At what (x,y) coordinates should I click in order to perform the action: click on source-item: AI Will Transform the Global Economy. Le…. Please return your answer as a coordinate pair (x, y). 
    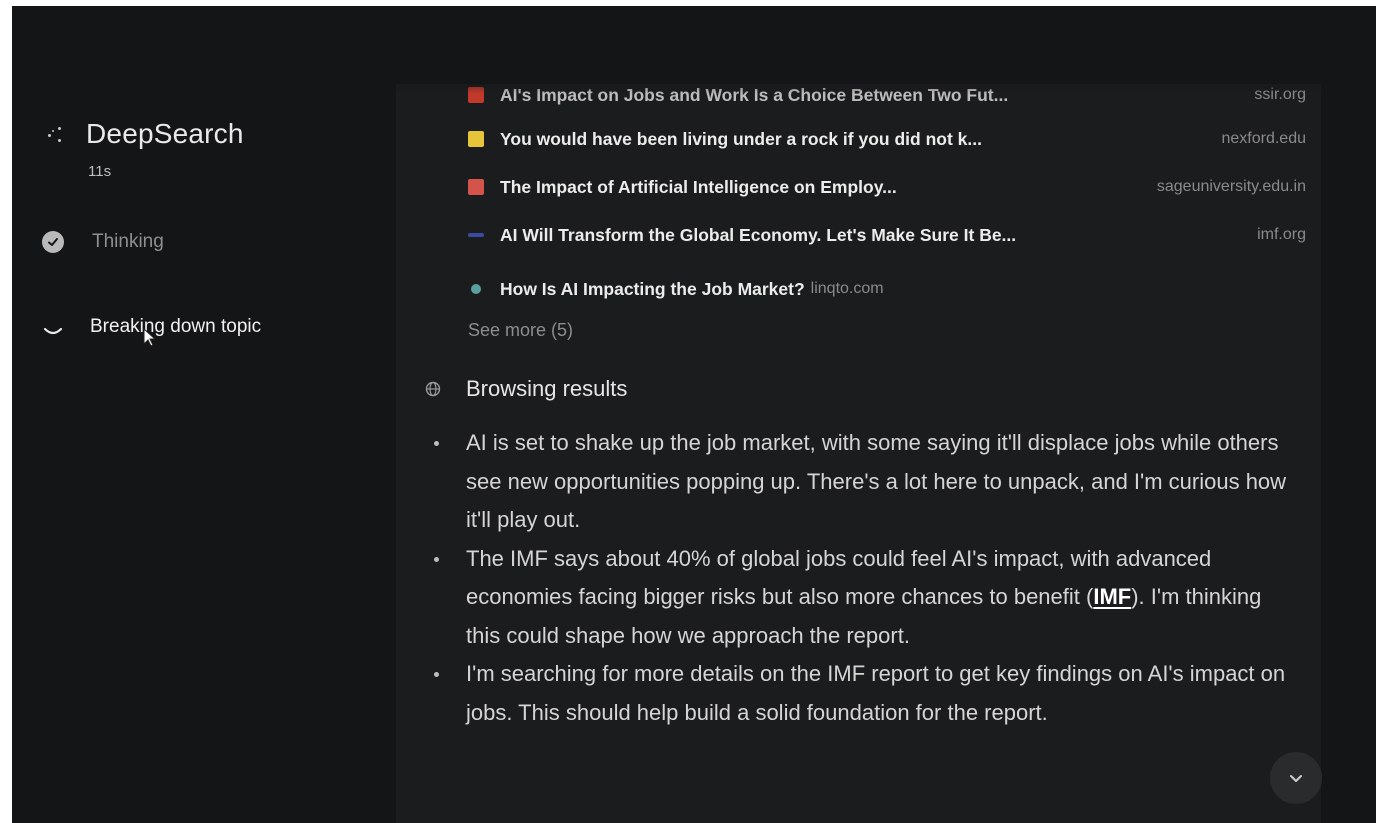
    Looking at the image, I should click on (887, 235).